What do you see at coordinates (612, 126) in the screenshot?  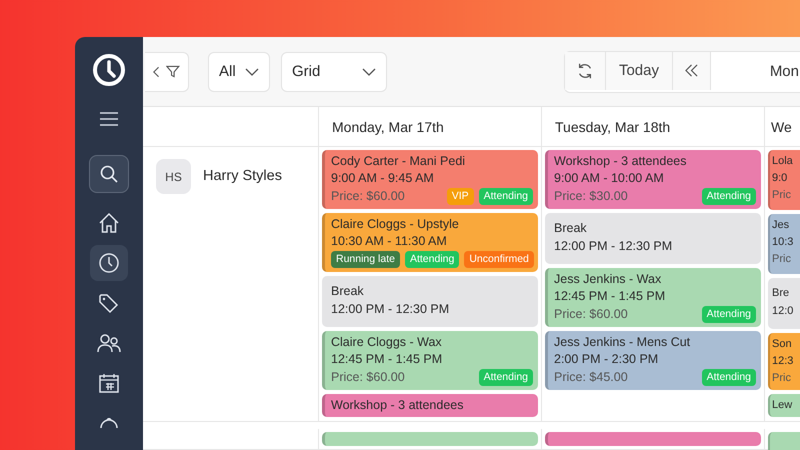 I see `day-header: Tuesday, Mar 18th` at bounding box center [612, 126].